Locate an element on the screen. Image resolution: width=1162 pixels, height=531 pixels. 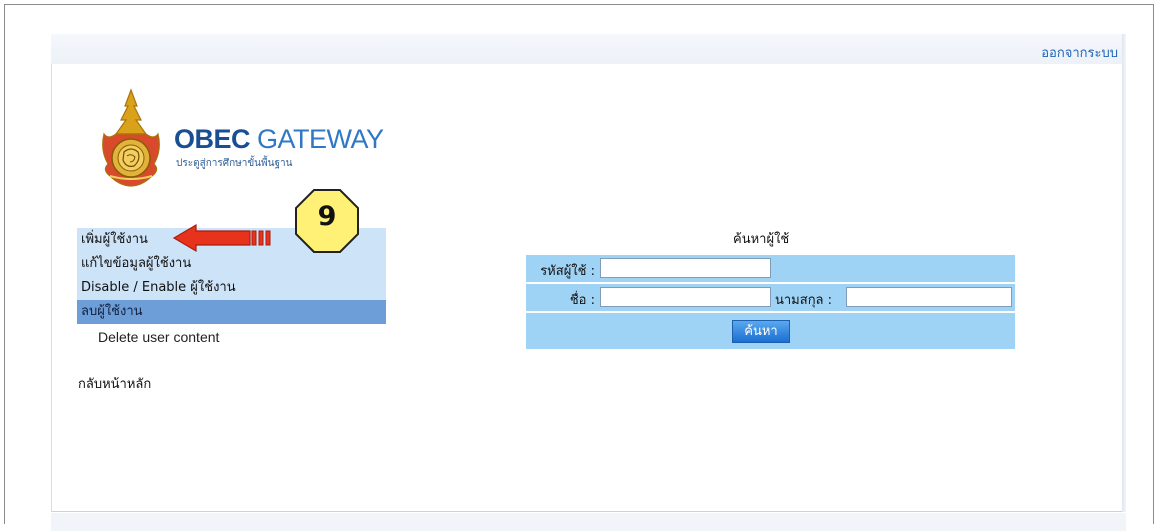
emblem-icon is located at coordinates (131, 137).